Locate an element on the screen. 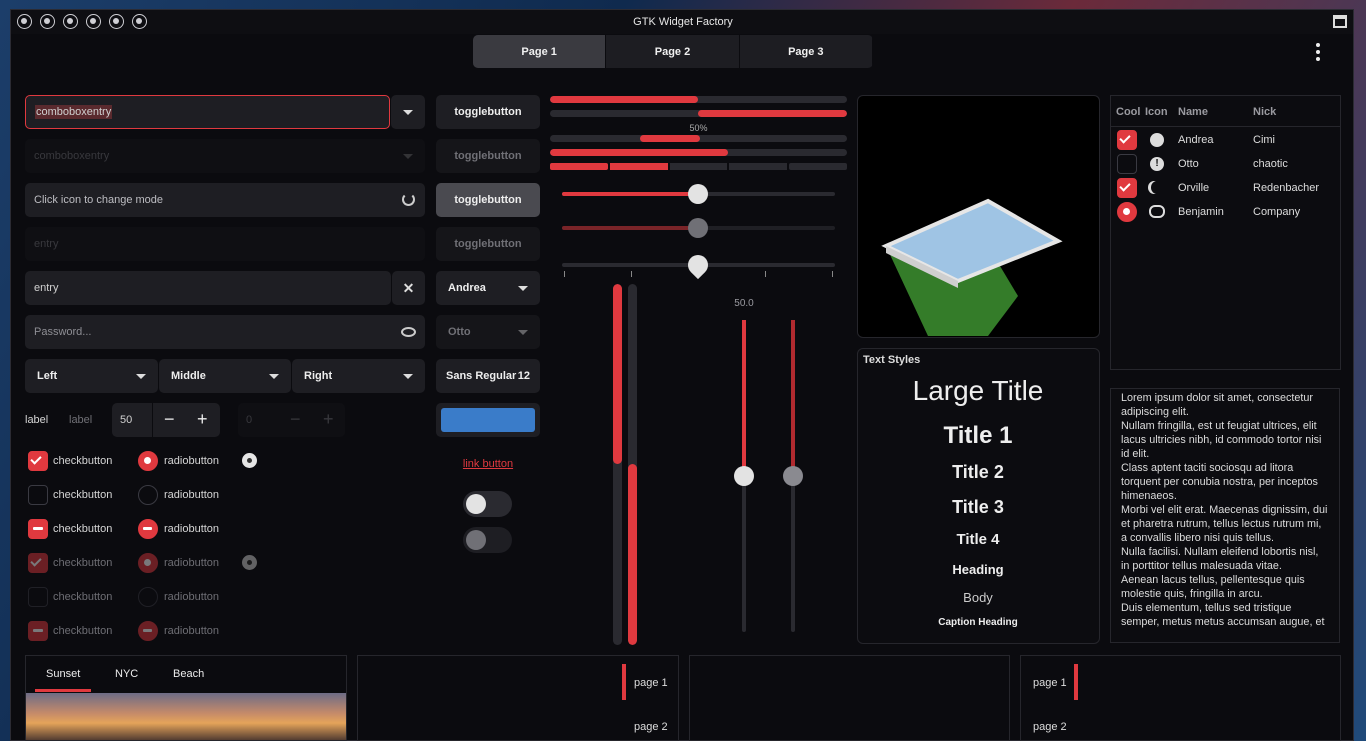 The image size is (1366, 741). checkbox-checked is located at coordinates (38, 461).